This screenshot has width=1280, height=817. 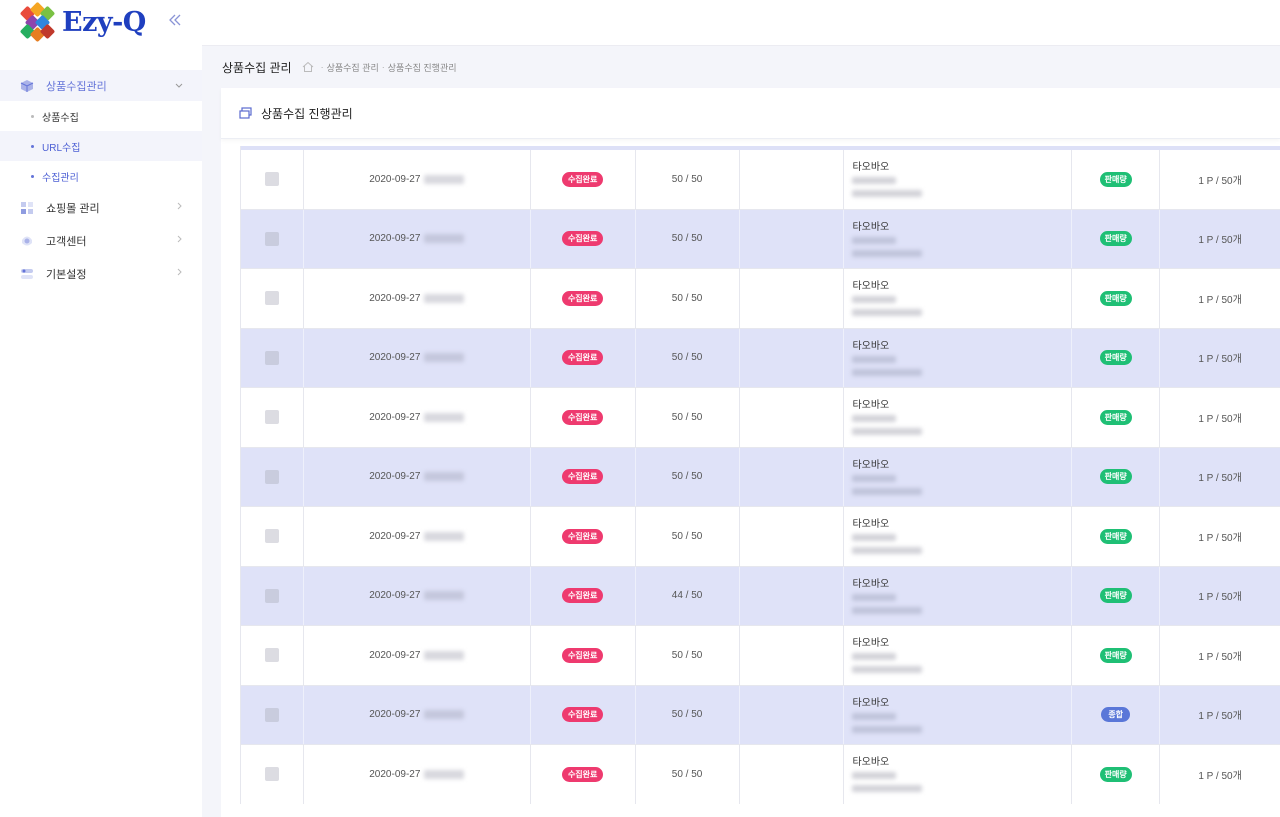 What do you see at coordinates (27, 85) in the screenshot?
I see `box-icon` at bounding box center [27, 85].